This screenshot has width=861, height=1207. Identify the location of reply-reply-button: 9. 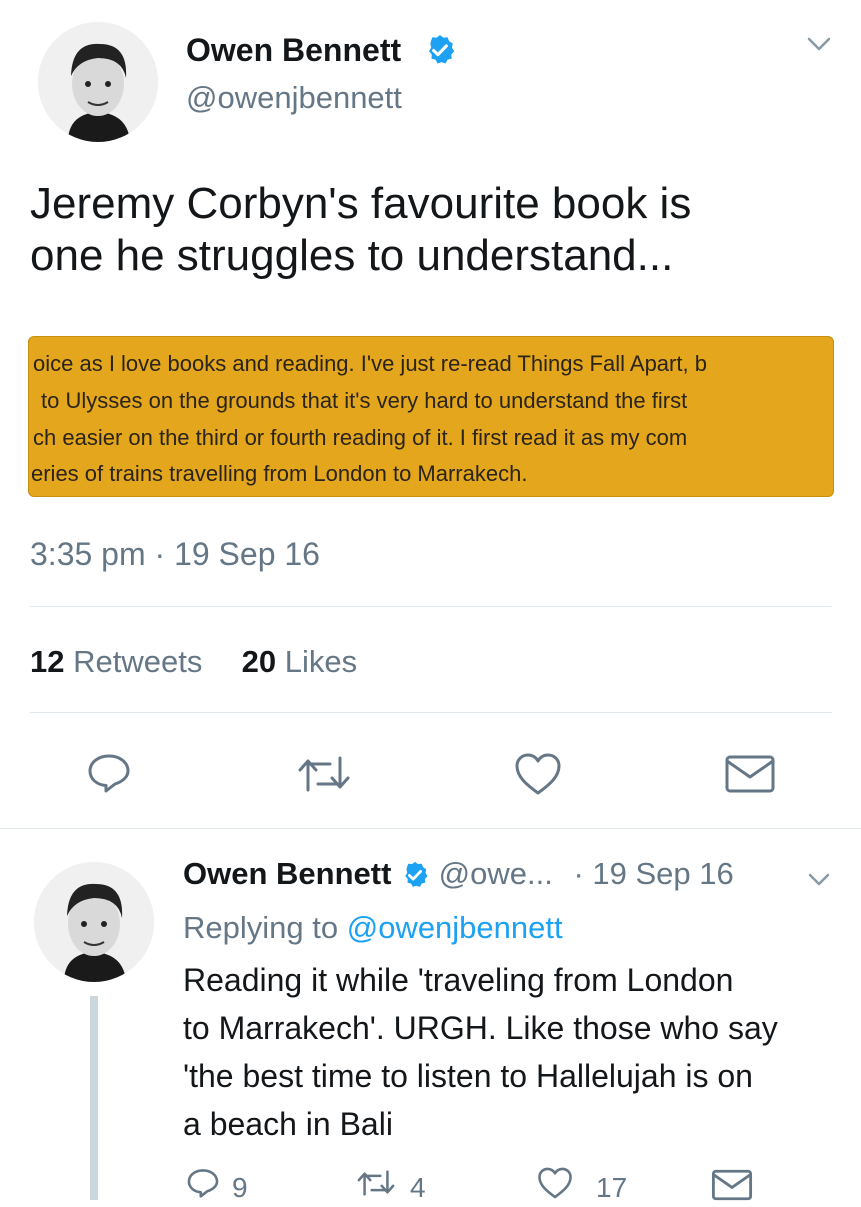
(217, 1184).